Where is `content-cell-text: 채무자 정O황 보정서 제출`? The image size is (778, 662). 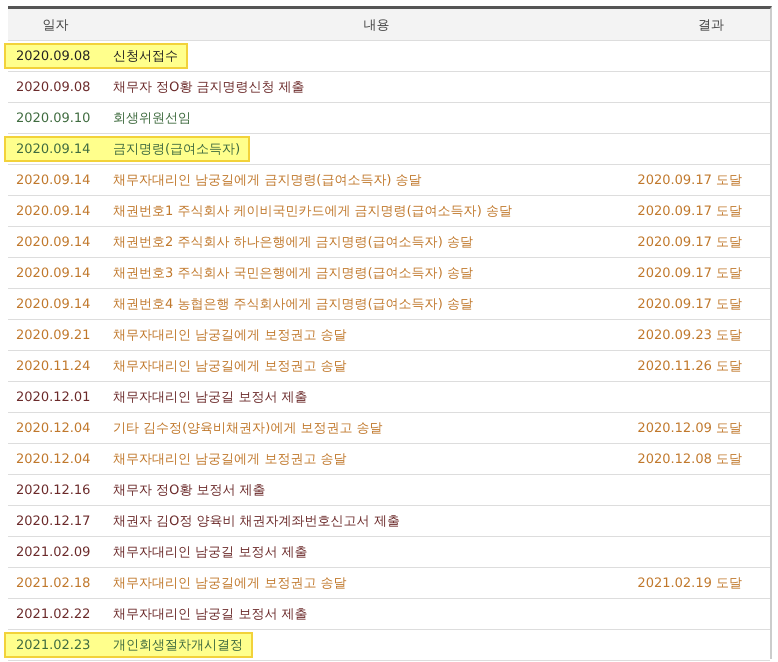 content-cell-text: 채무자 정O황 보정서 제출 is located at coordinates (189, 490).